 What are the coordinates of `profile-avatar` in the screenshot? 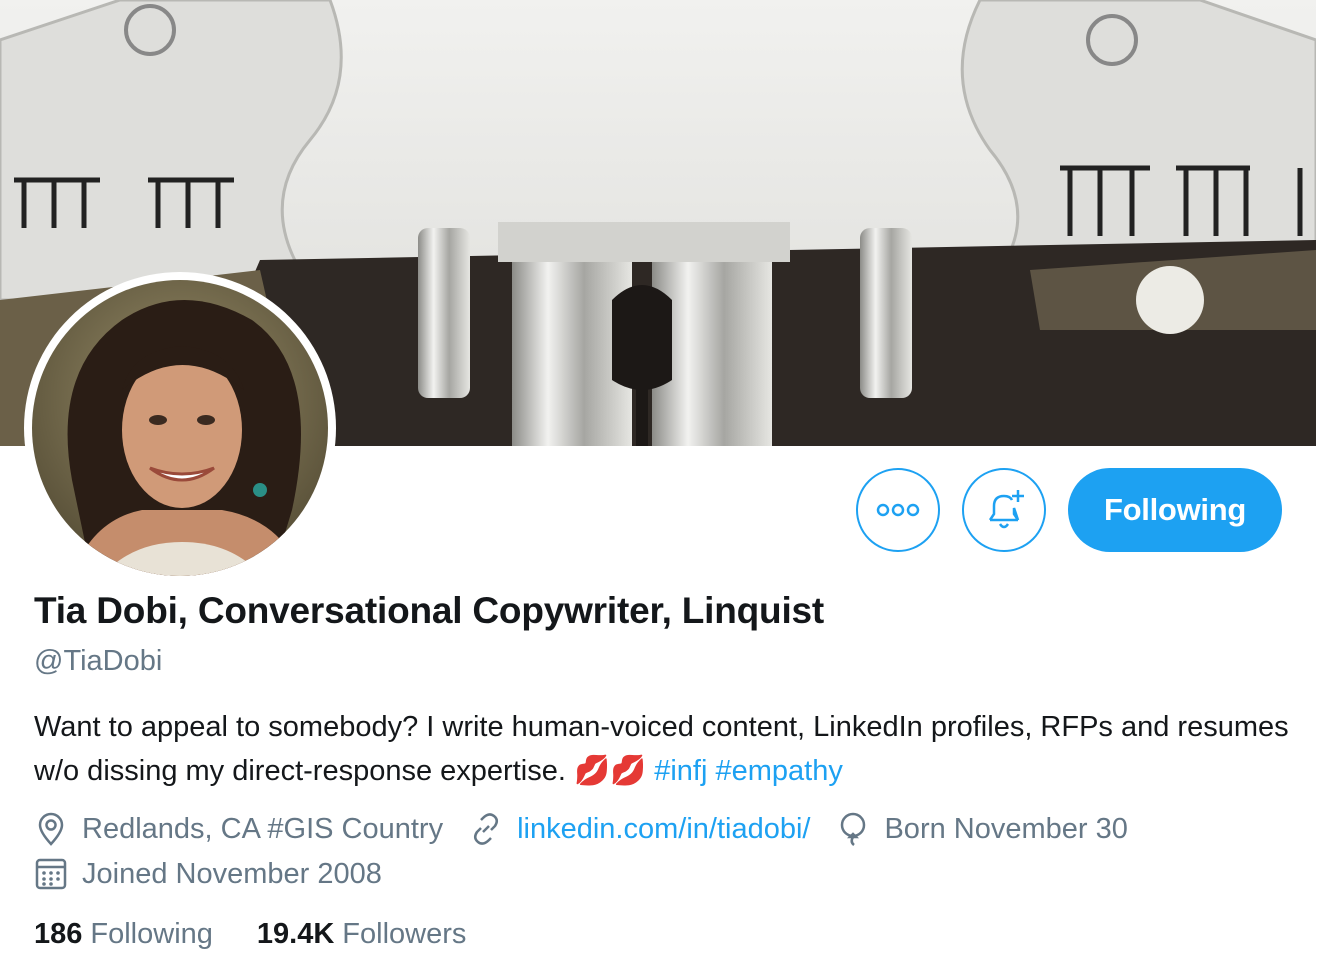 It's located at (180, 428).